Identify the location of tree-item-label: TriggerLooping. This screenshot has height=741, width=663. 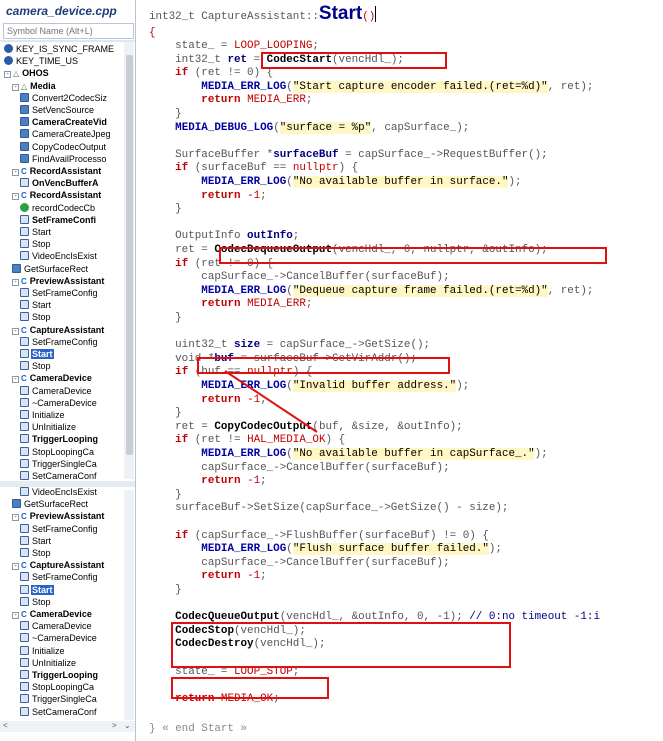
(65, 675).